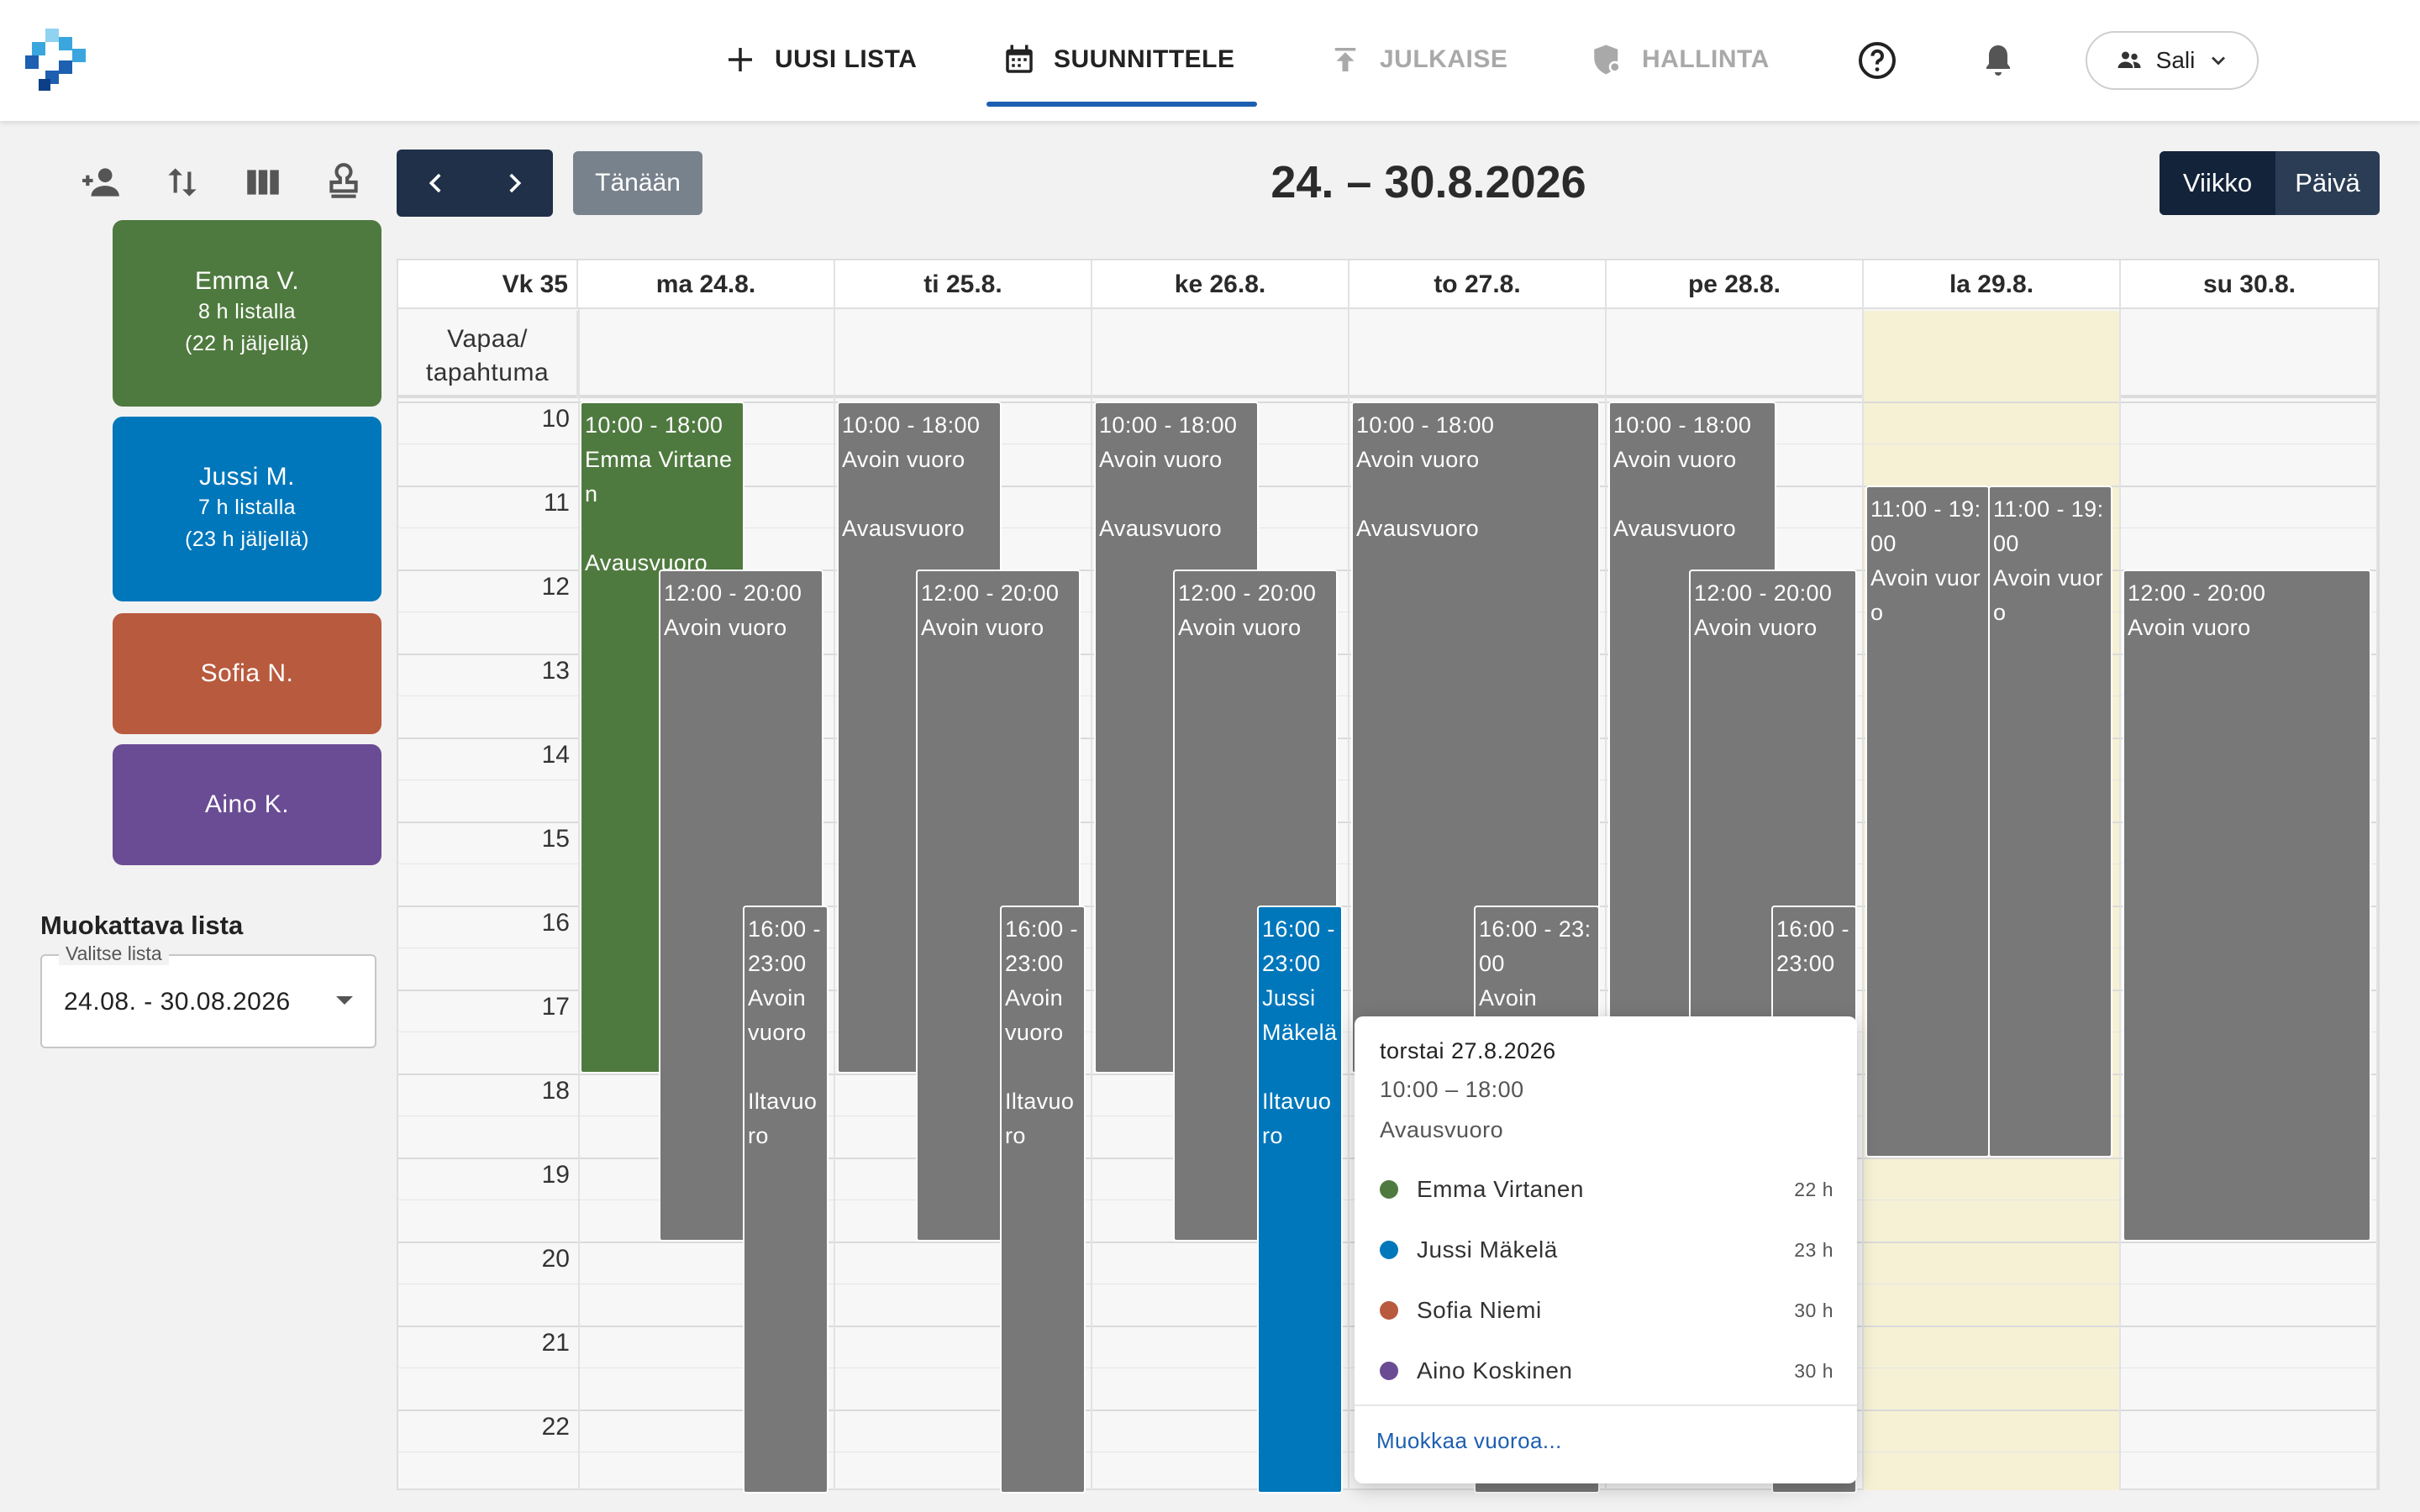 This screenshot has width=2420, height=1512. I want to click on day-header: to 27.8., so click(1478, 284).